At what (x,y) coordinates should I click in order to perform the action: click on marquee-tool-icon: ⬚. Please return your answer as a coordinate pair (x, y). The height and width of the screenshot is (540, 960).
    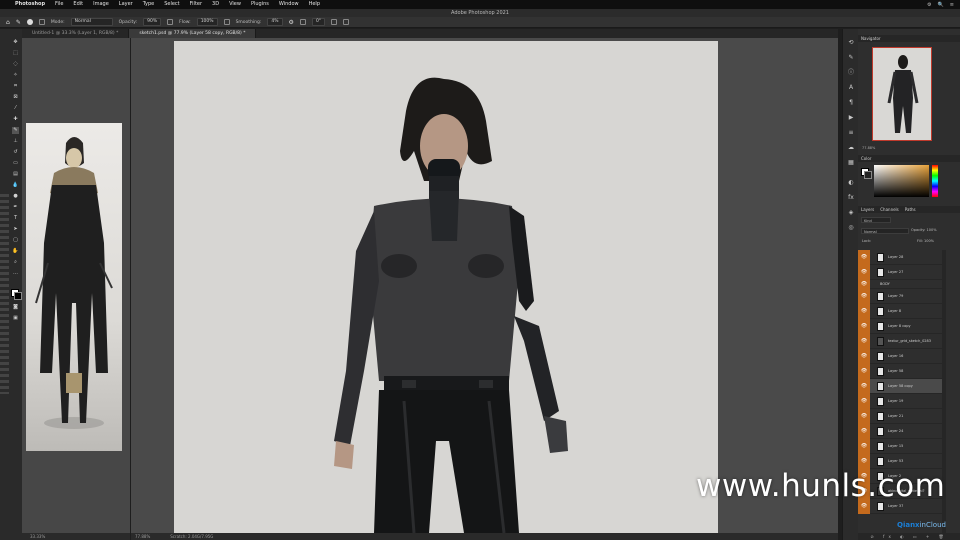
    Looking at the image, I should click on (15, 53).